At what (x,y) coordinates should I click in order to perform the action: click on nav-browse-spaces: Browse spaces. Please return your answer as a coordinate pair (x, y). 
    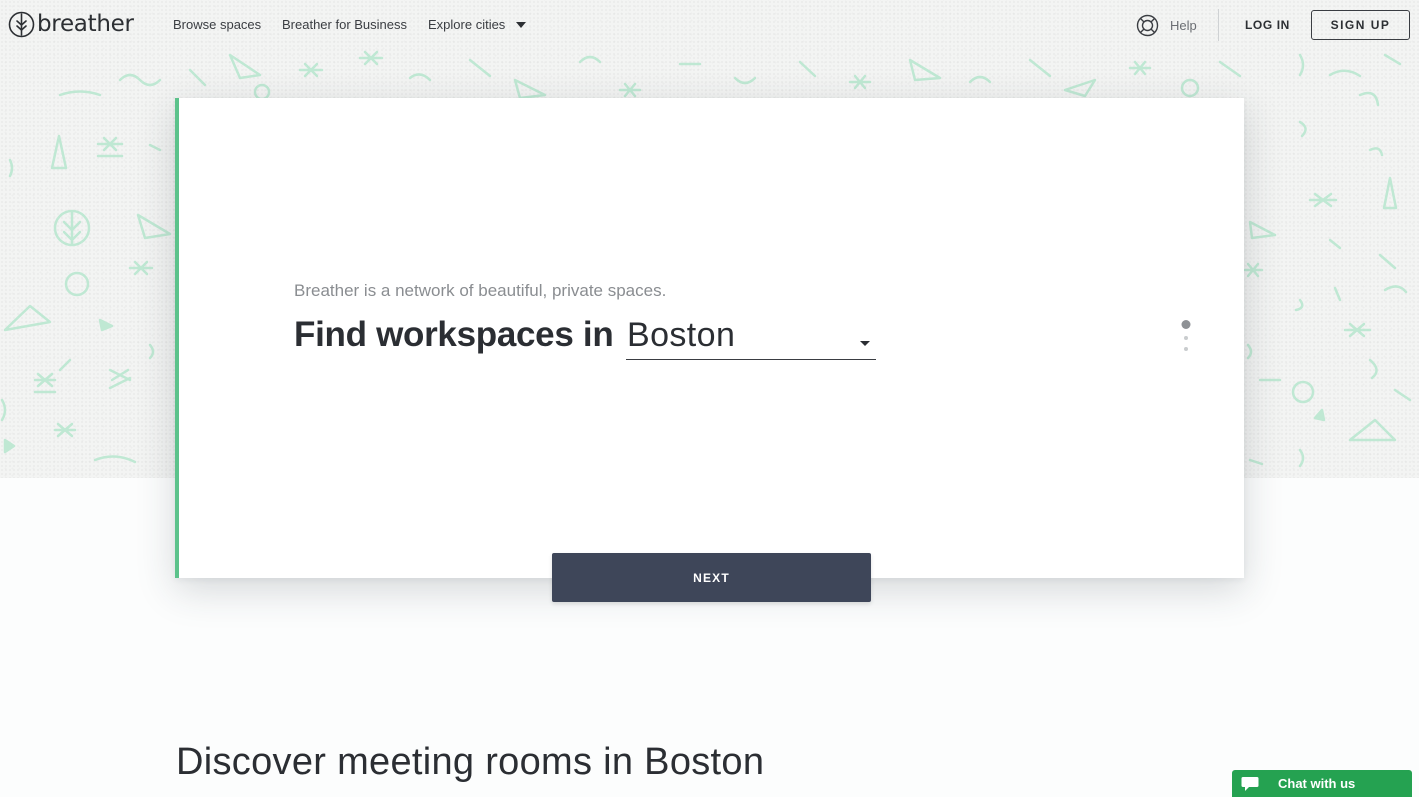
    Looking at the image, I should click on (217, 24).